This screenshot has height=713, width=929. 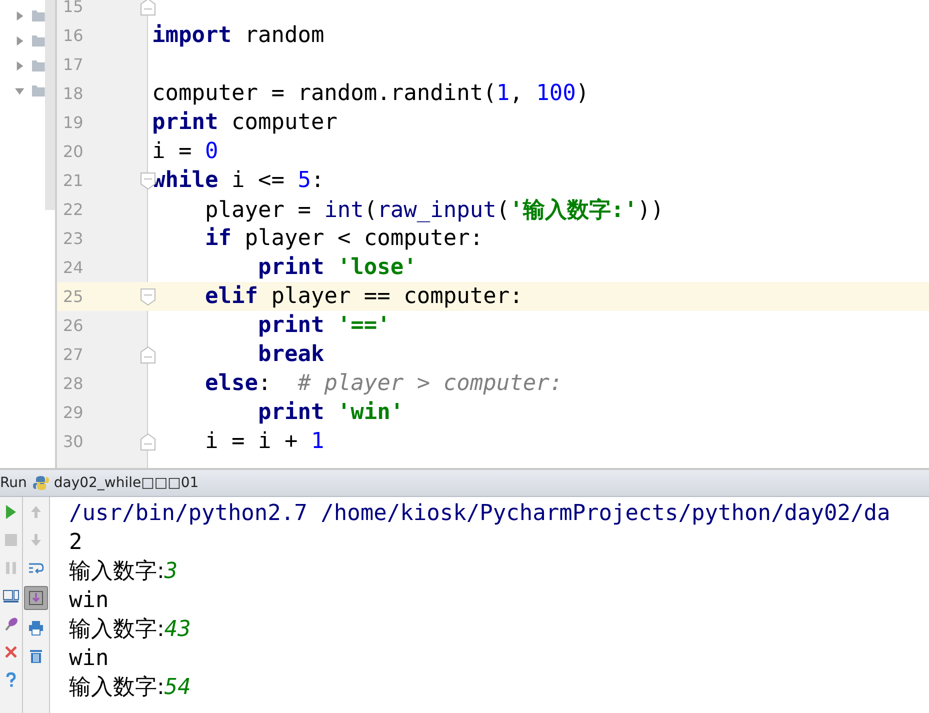 I want to click on line-number: 27, so click(x=73, y=354).